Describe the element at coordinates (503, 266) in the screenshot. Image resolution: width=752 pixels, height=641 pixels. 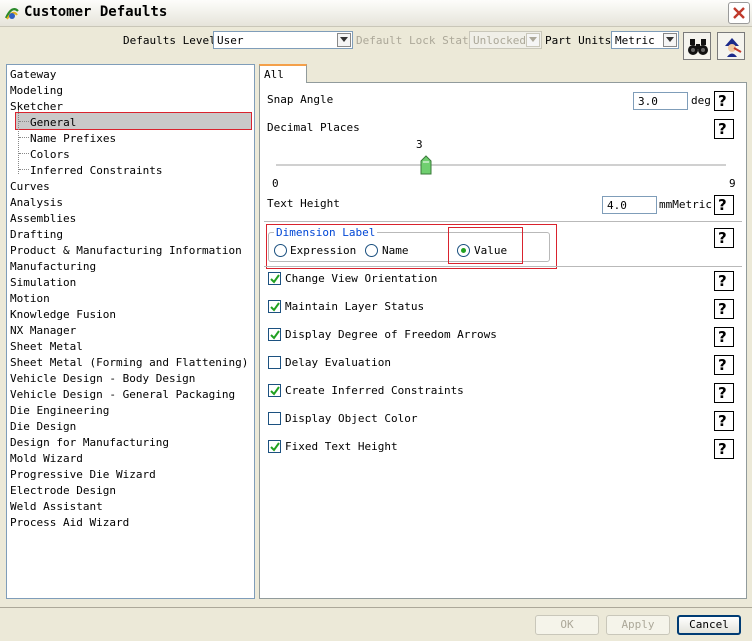
I see `separator` at that location.